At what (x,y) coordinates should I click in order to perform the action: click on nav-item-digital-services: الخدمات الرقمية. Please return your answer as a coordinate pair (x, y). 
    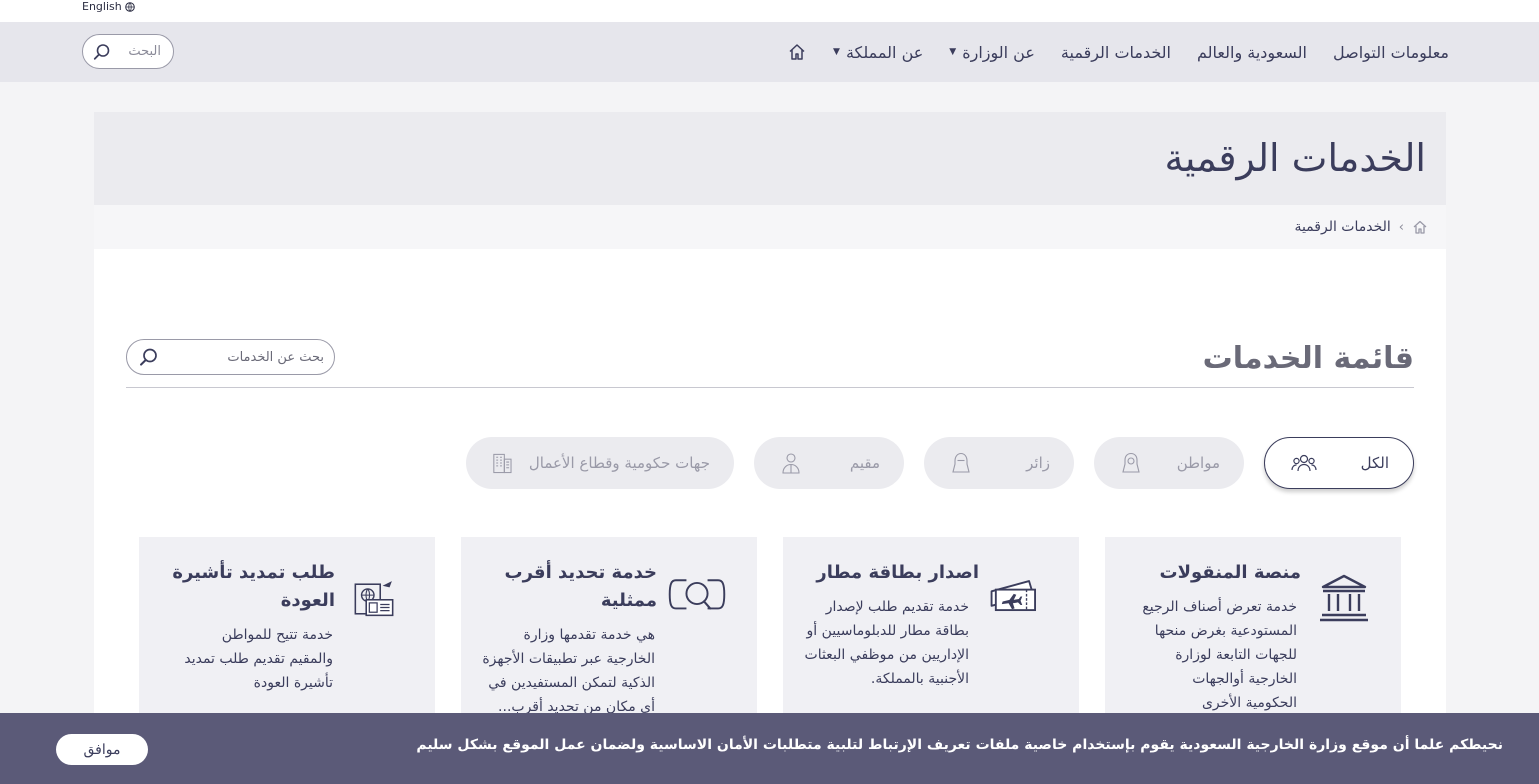
    Looking at the image, I should click on (1116, 52).